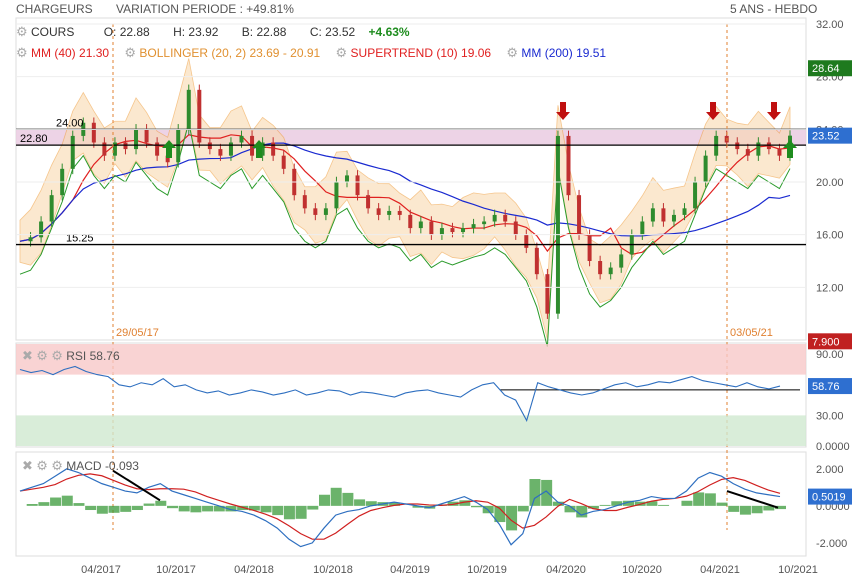  Describe the element at coordinates (566, 570) in the screenshot. I see `x-tick-label: 04/2020` at that location.